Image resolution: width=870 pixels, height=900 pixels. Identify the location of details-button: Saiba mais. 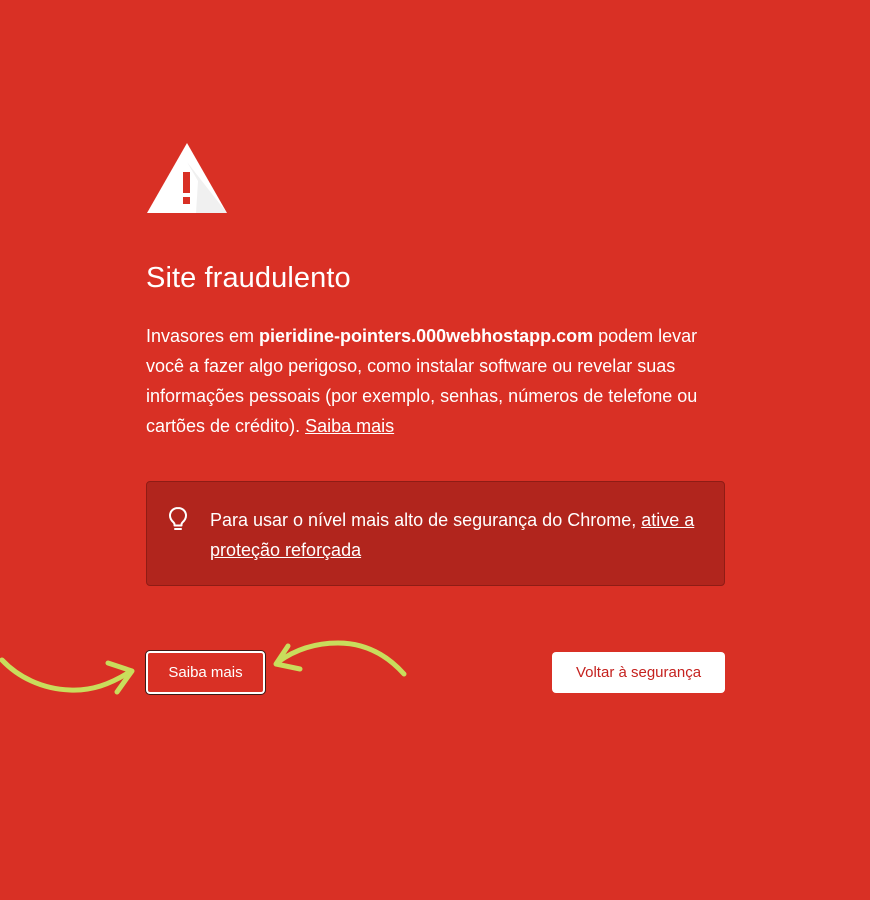
(205, 672).